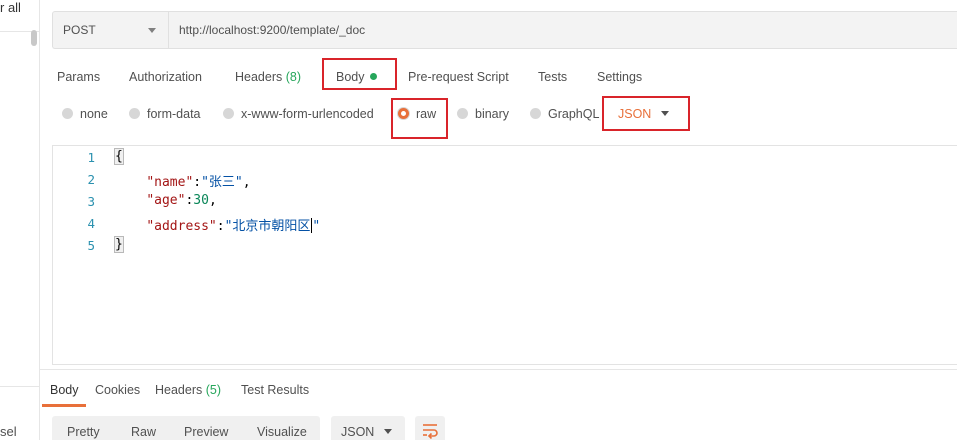 This screenshot has height=440, width=957. What do you see at coordinates (458, 77) in the screenshot?
I see `tab-prerequest-script: Pre-request Script` at bounding box center [458, 77].